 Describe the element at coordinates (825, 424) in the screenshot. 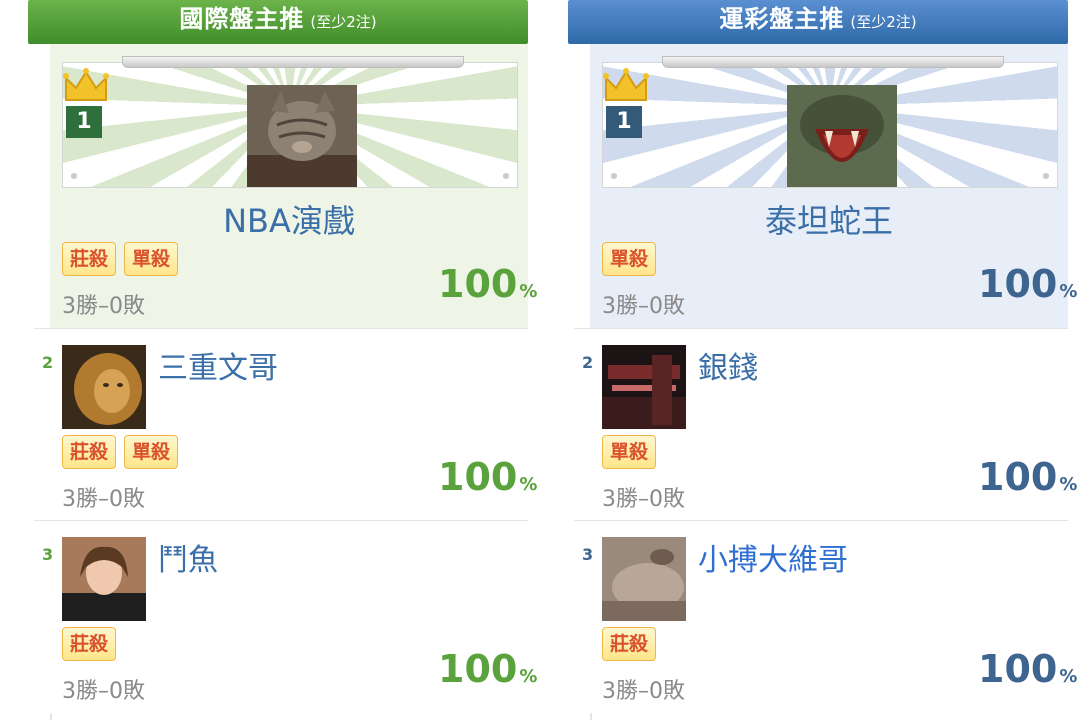

I see `list-item: 2 銀錢 單殺 3勝–0敗 100%` at that location.